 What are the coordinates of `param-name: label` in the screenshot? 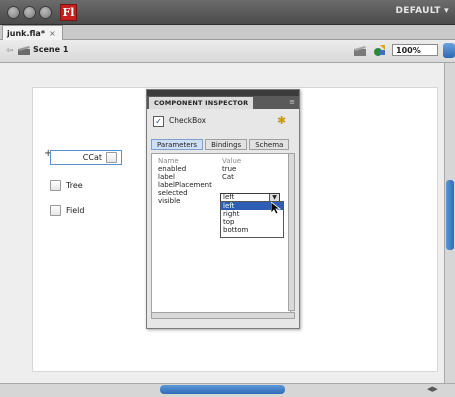 It's located at (166, 177).